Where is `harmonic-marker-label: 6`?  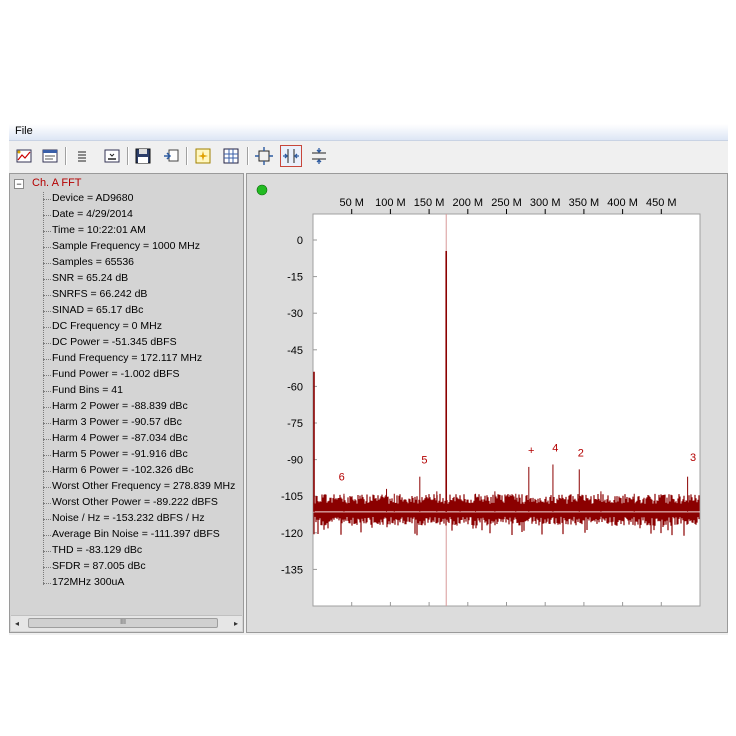
harmonic-marker-label: 6 is located at coordinates (342, 478).